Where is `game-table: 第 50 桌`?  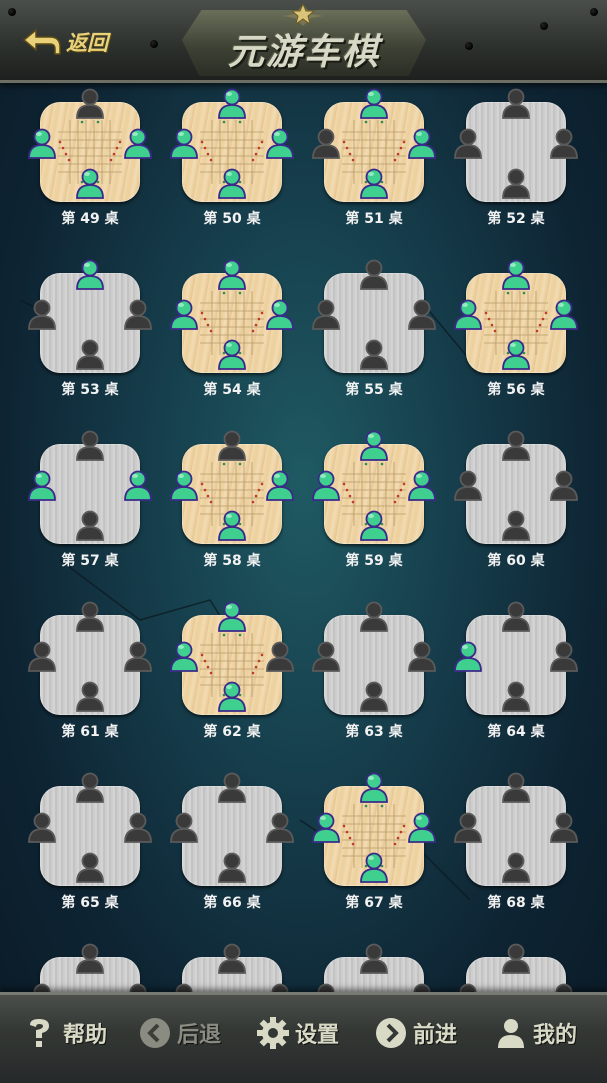
game-table: 第 50 桌 is located at coordinates (232, 163).